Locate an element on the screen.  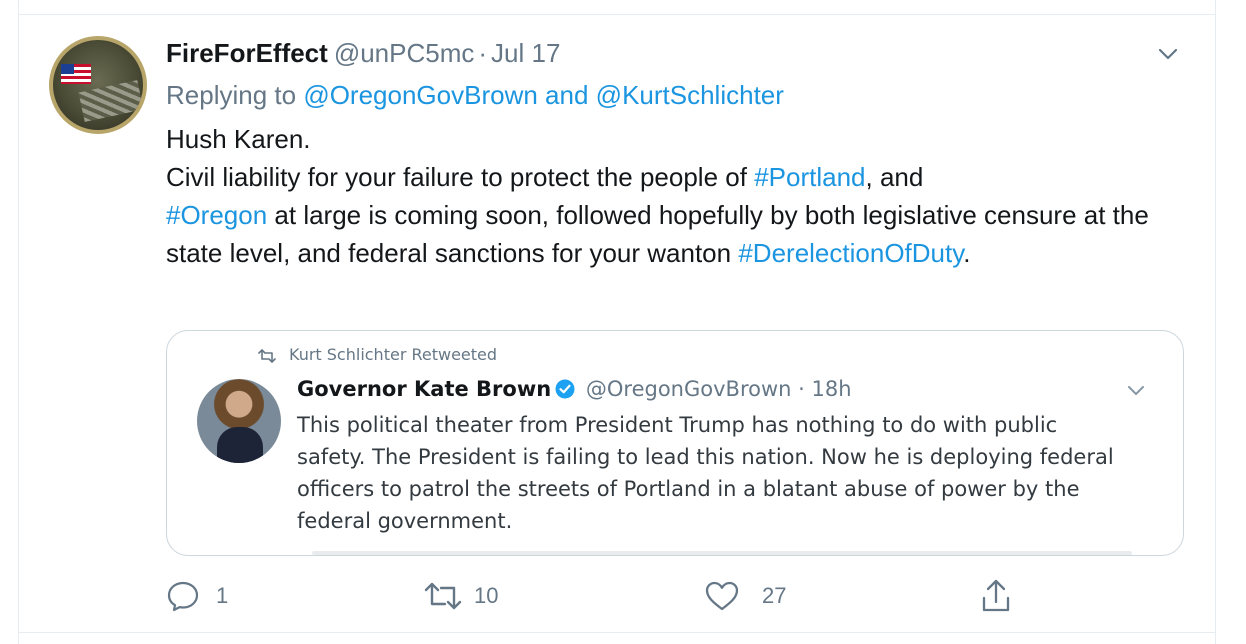
warship-guns-graphic is located at coordinates (110, 101).